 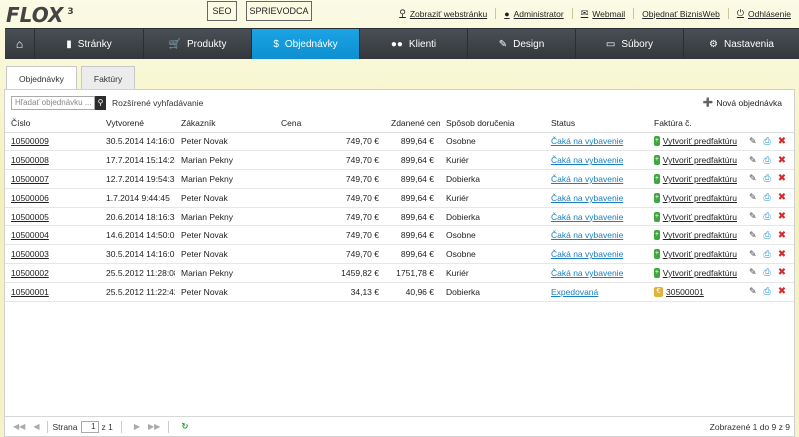 I want to click on nav-pages: ▮ Stránky, so click(x=89, y=44).